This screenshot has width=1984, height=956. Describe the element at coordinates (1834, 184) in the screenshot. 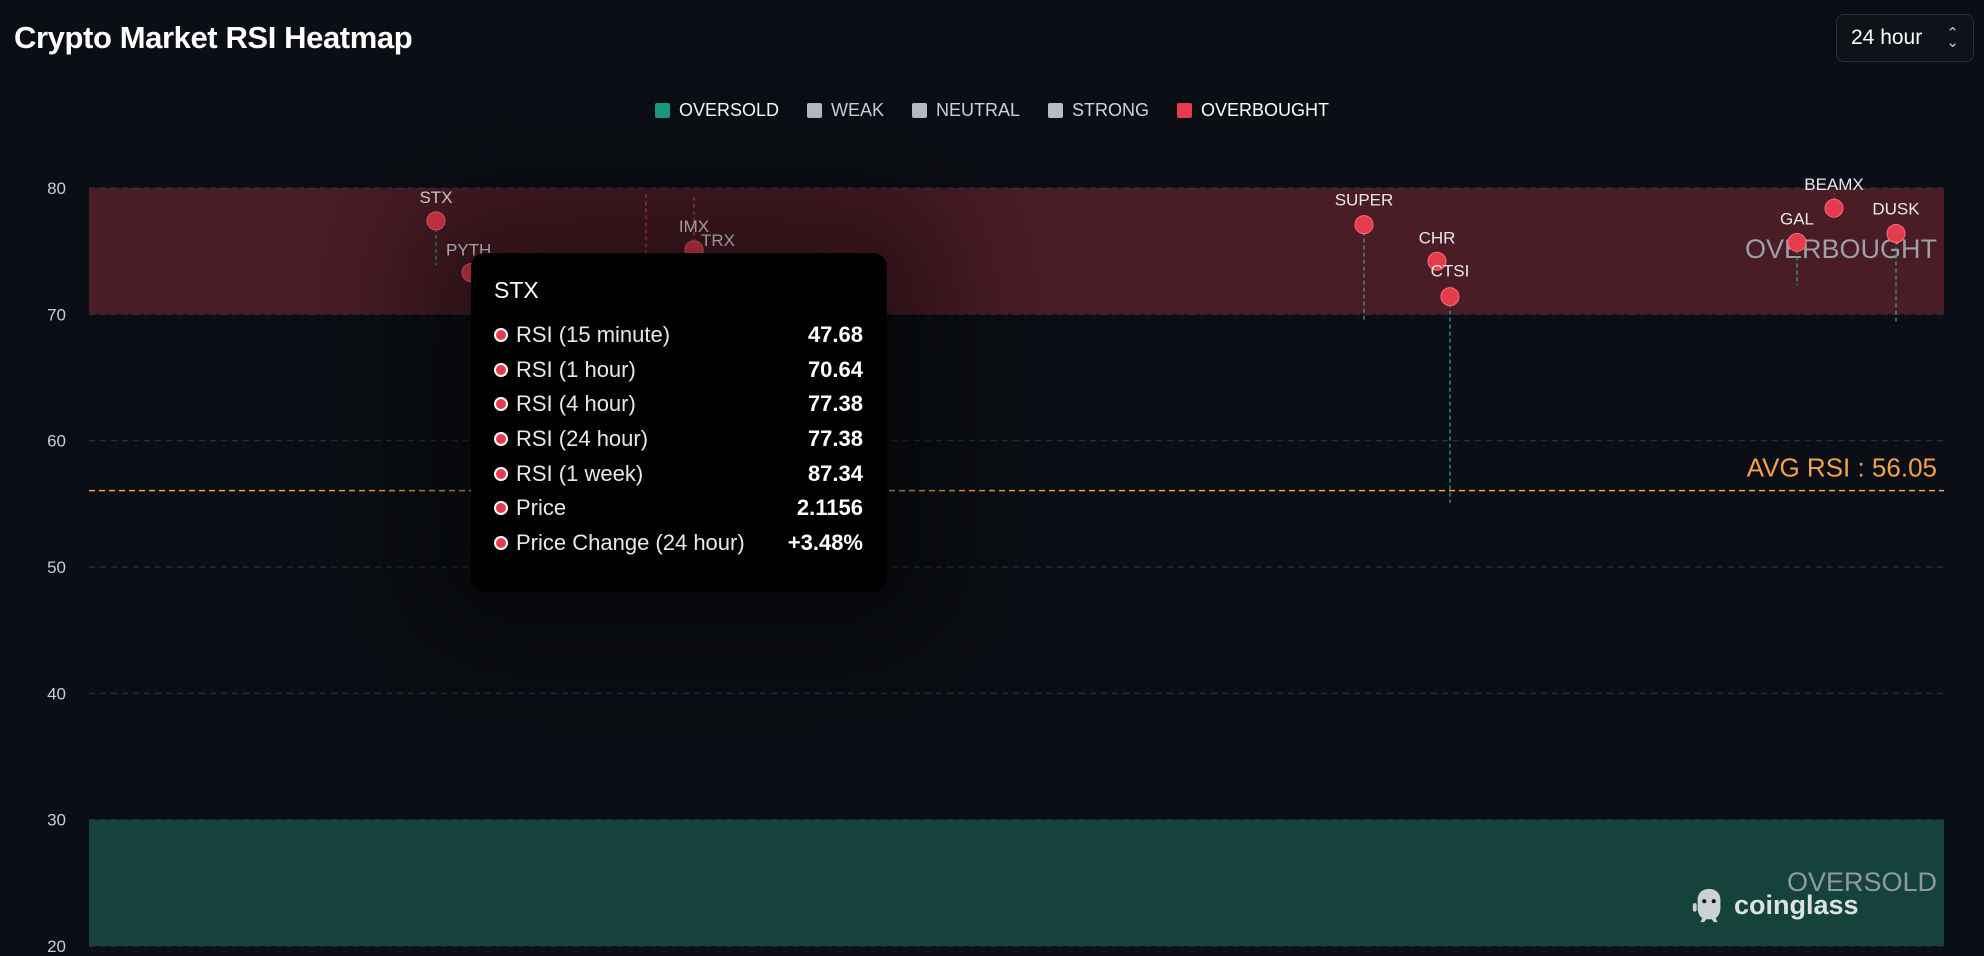

I see `point-label: BEAMX` at that location.